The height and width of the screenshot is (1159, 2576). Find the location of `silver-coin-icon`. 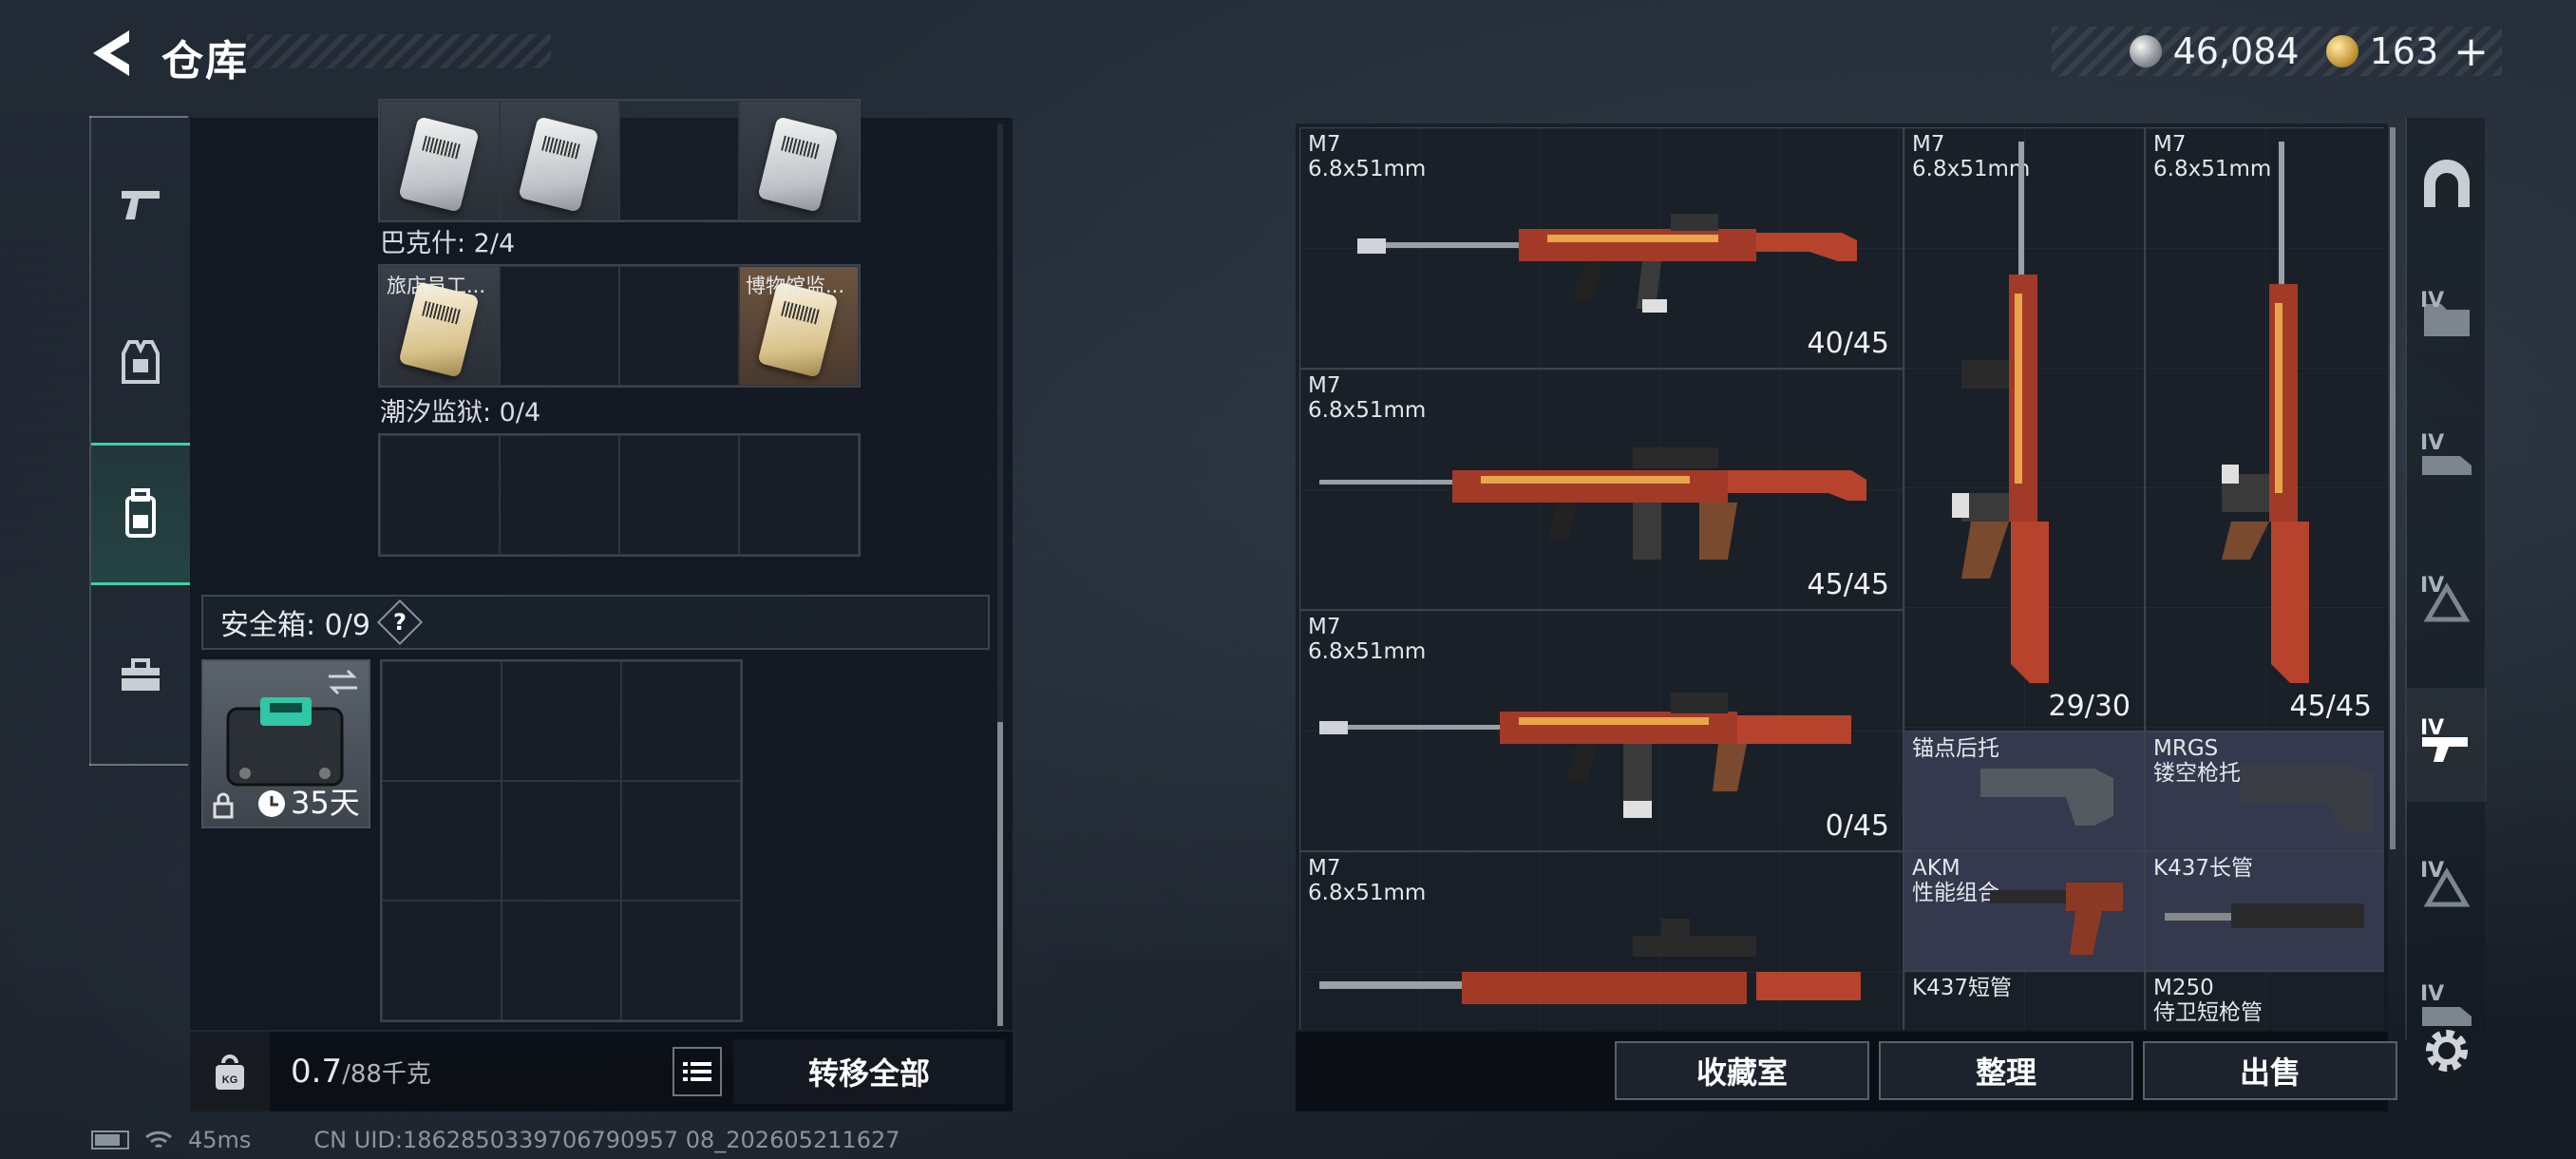

silver-coin-icon is located at coordinates (2145, 51).